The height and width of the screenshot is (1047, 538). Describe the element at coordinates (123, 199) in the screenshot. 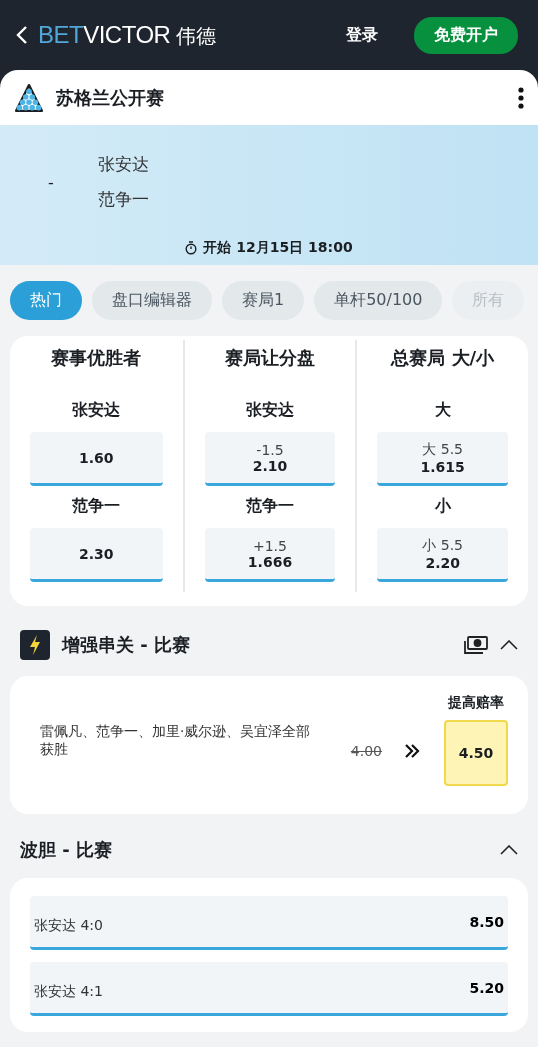

I see `player-name: 范争一` at that location.